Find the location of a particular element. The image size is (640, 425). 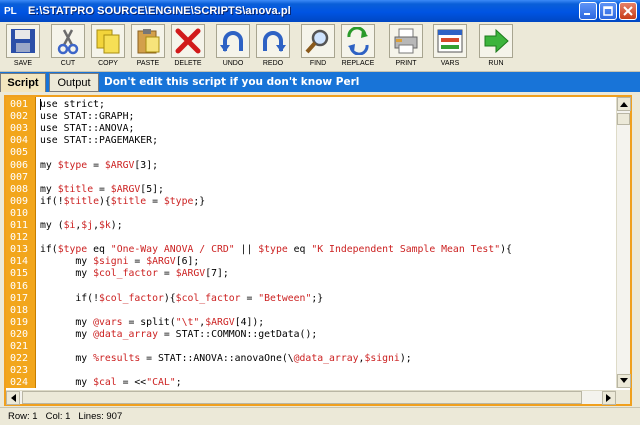

horizontal-scrollbar is located at coordinates (311, 397).